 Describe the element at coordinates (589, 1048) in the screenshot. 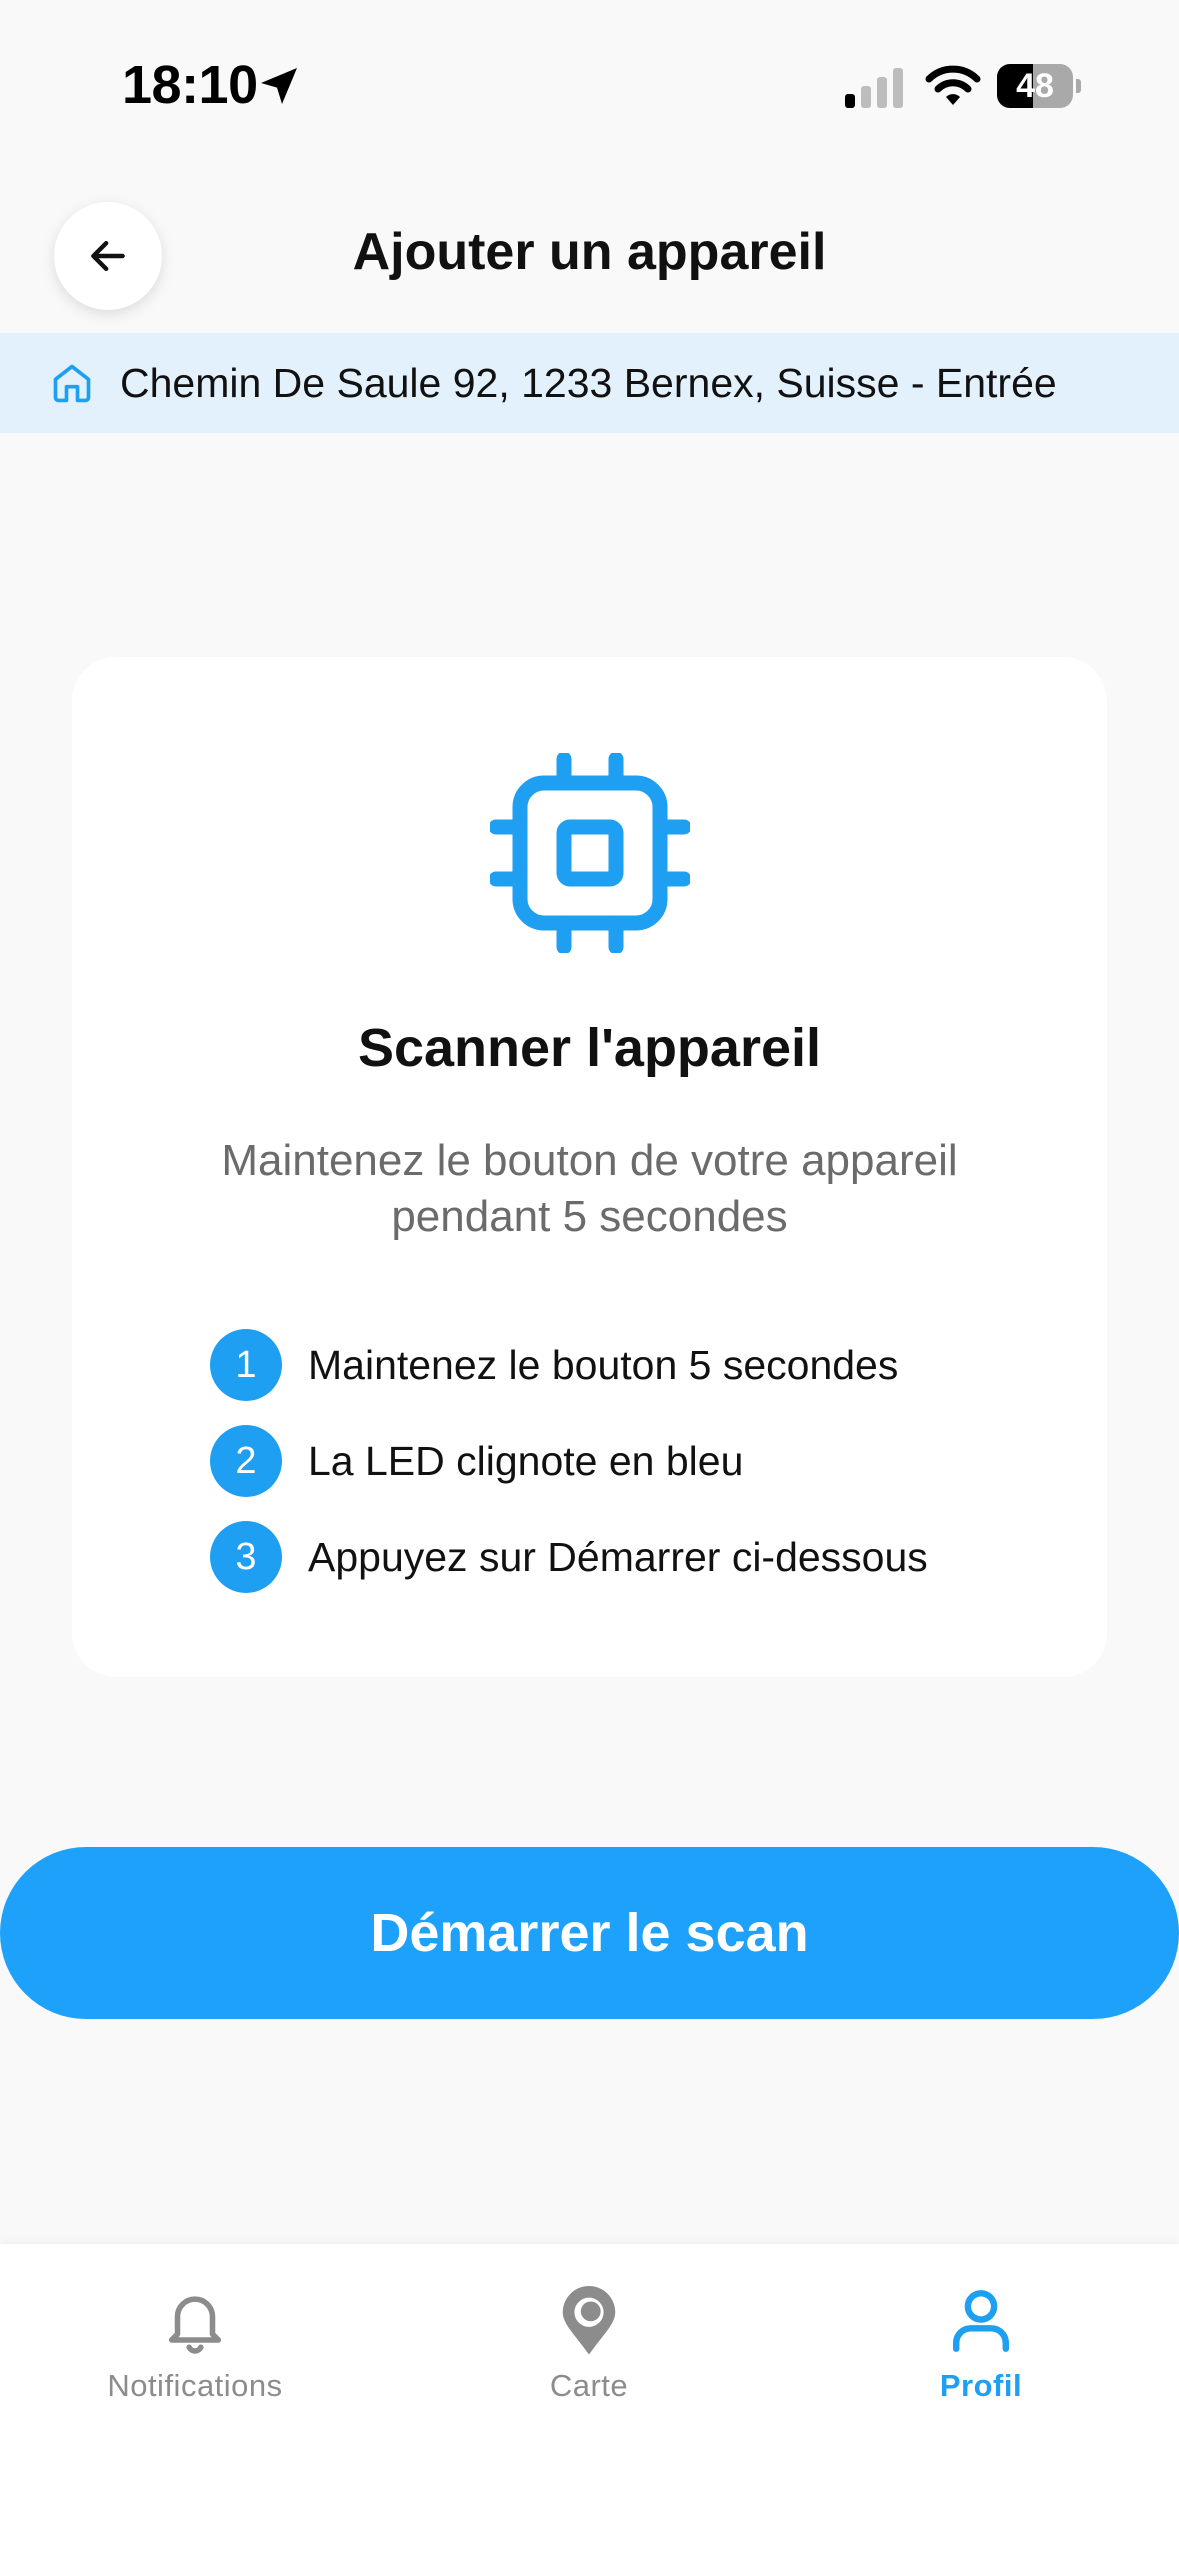

I see `card-title: Scanner l'appareil` at that location.